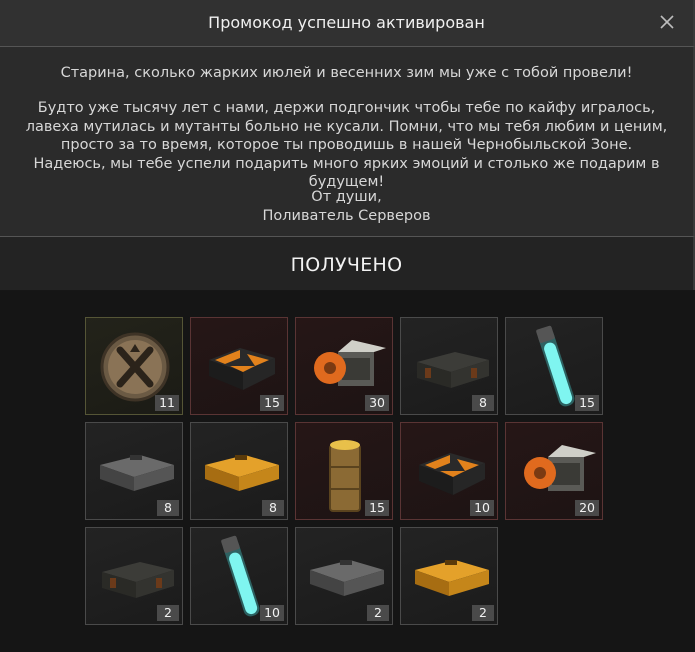 Image resolution: width=695 pixels, height=652 pixels. I want to click on message-signature: От души, Поливатель Серверов, so click(346, 206).